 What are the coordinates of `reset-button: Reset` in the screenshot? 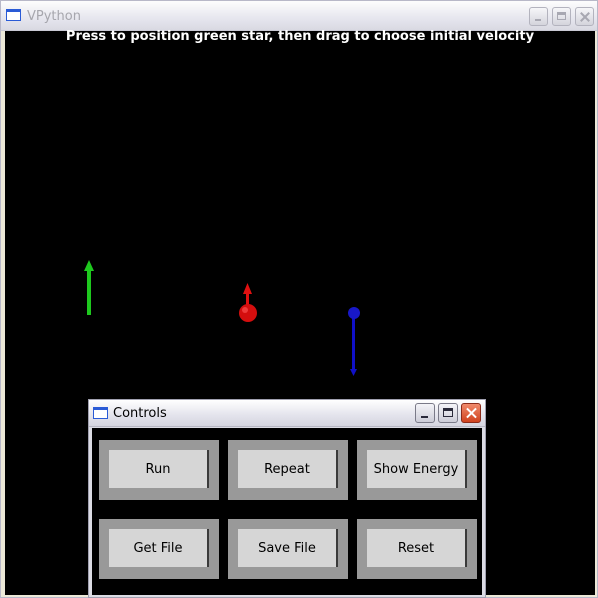 It's located at (417, 548).